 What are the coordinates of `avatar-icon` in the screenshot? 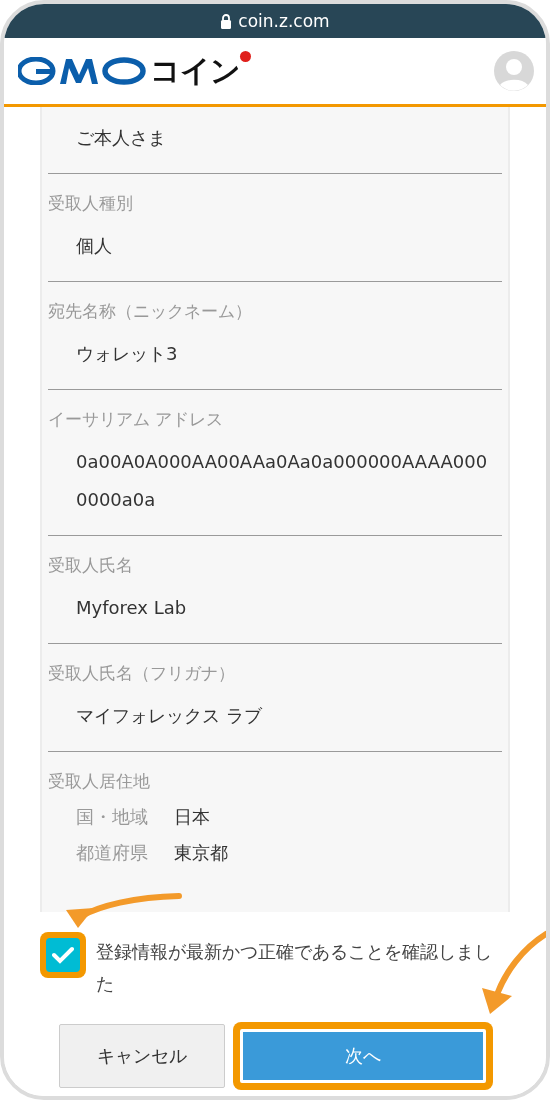 It's located at (514, 71).